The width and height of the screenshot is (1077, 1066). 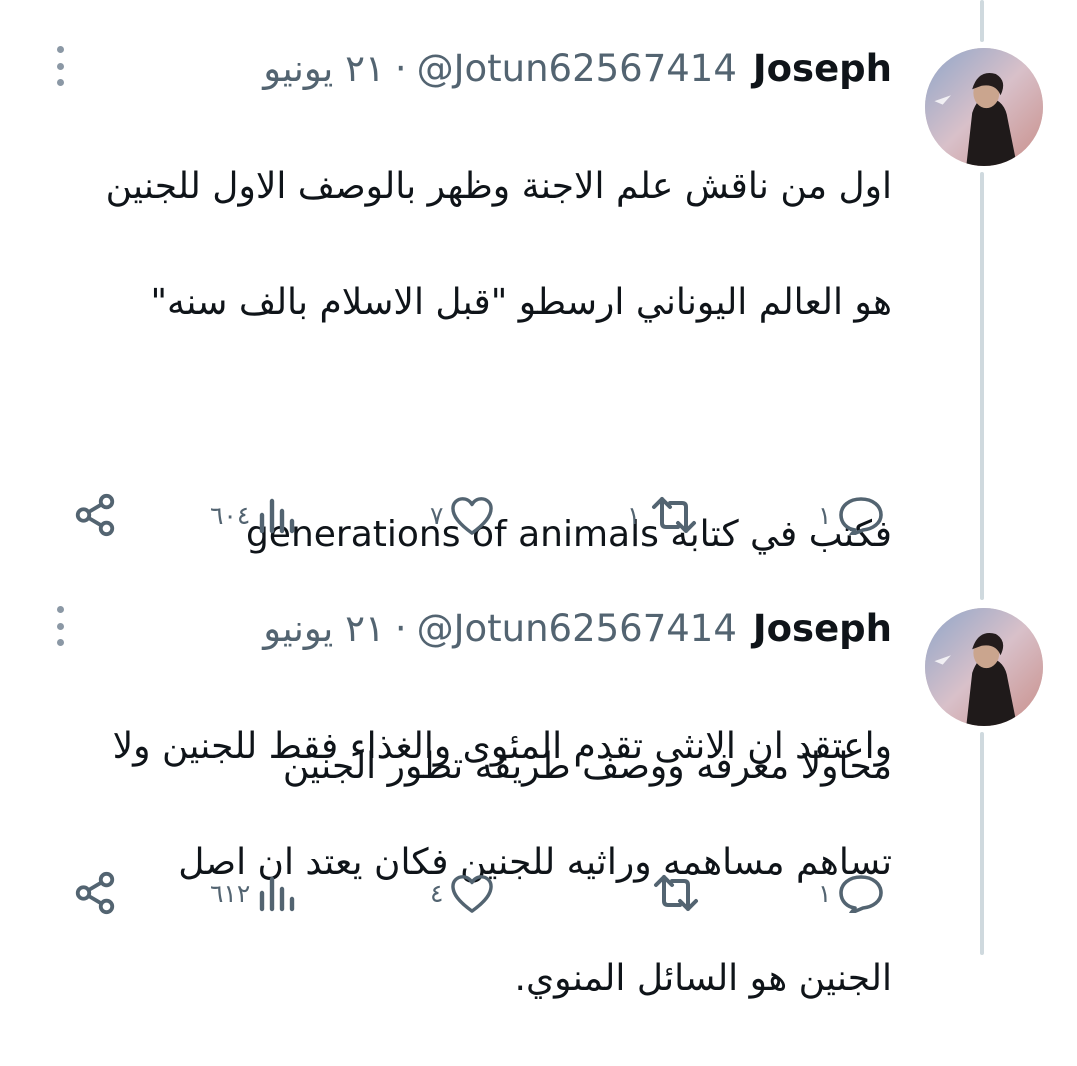 What do you see at coordinates (538, 893) in the screenshot?
I see `tweet-actions: ١ ٤ ٦١٢` at bounding box center [538, 893].